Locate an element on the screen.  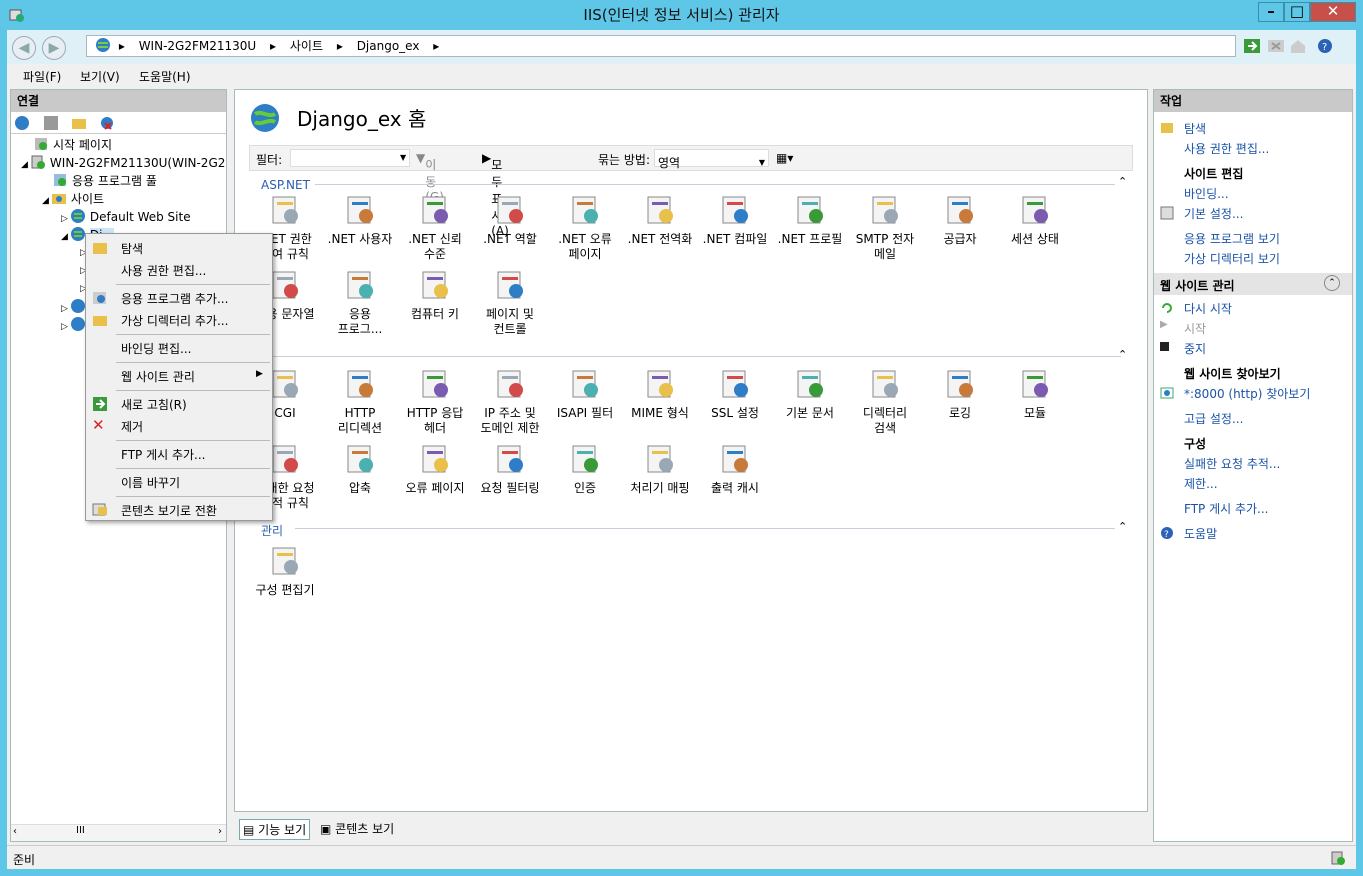
menu-view: 보기(V) is located at coordinates (100, 76).